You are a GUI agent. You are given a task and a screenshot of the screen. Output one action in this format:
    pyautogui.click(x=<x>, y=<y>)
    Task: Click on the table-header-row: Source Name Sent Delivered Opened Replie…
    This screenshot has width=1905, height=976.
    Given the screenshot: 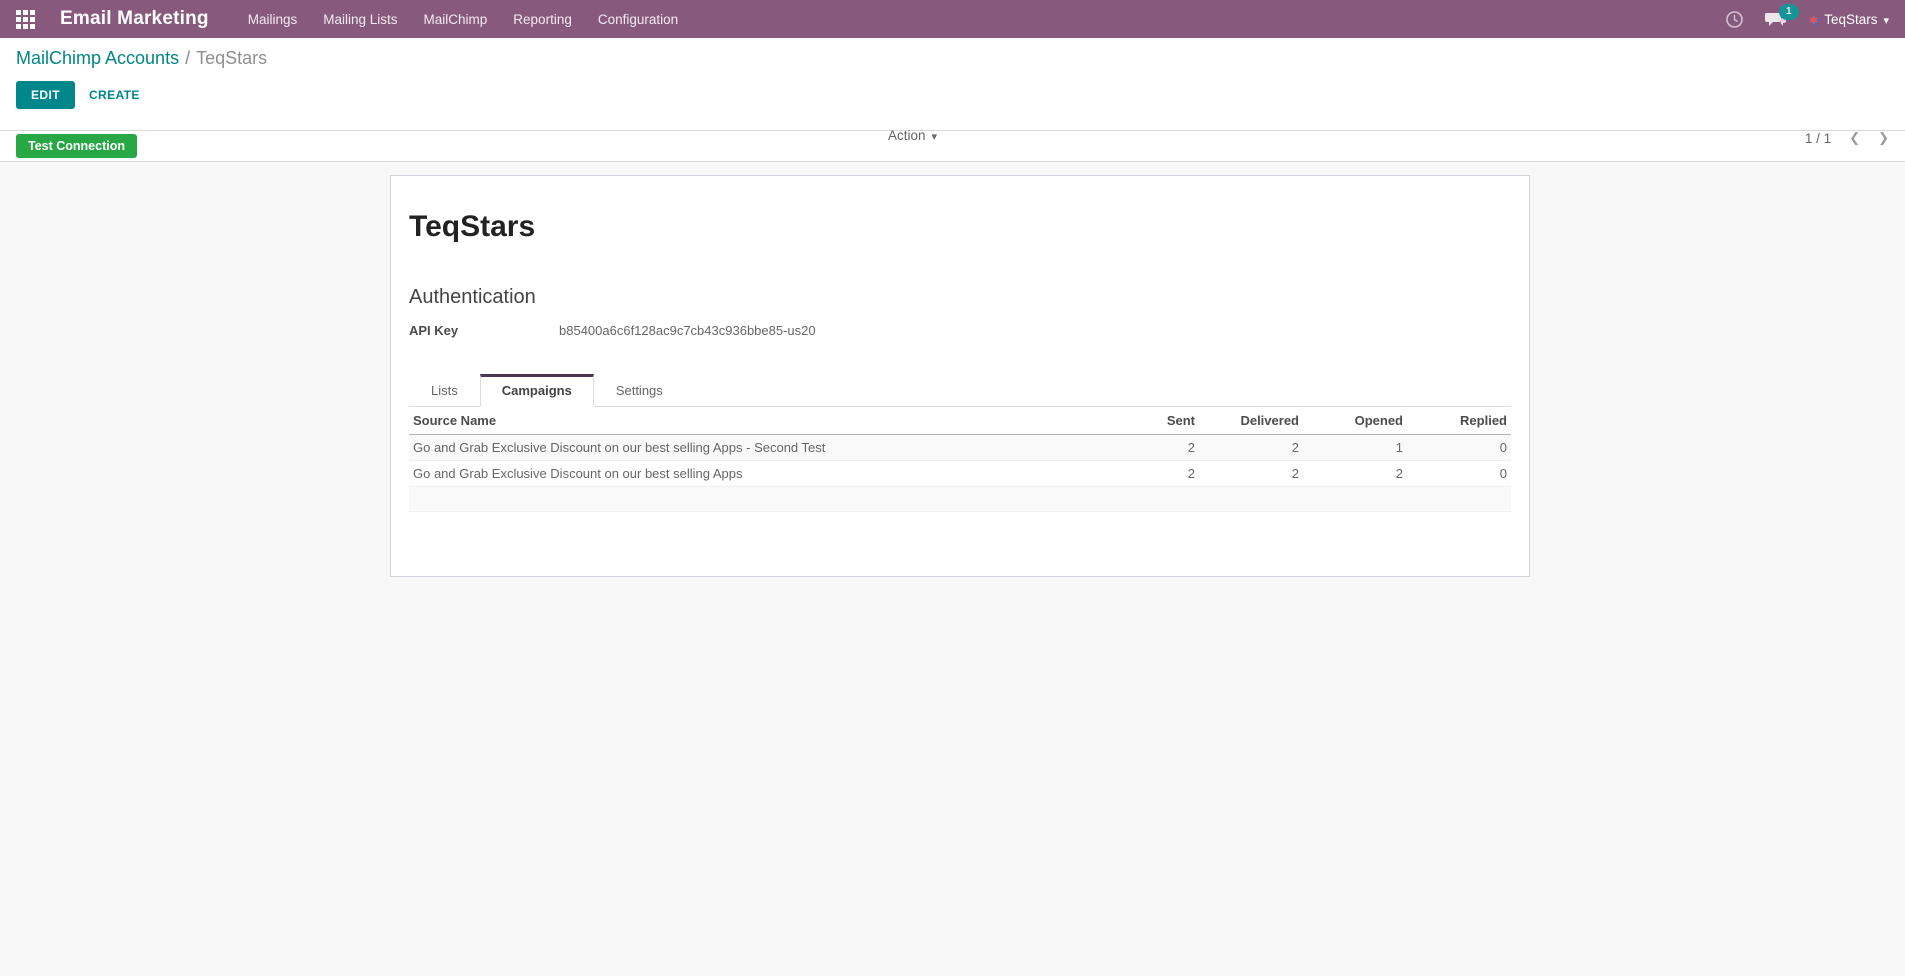 What is the action you would take?
    pyautogui.click(x=960, y=421)
    